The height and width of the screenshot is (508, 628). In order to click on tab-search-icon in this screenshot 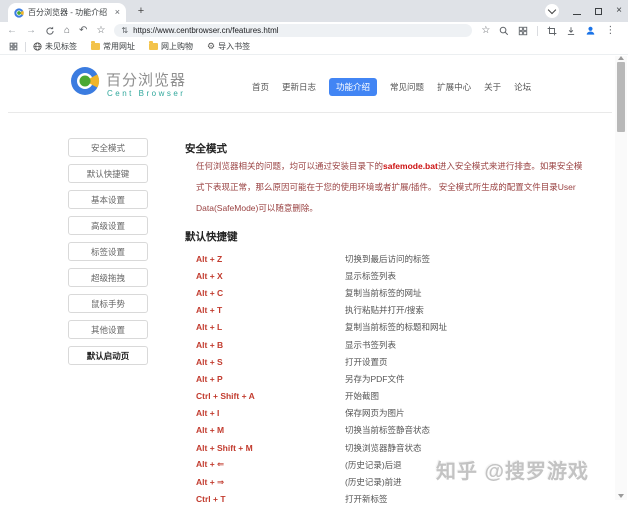, I will do `click(552, 11)`.